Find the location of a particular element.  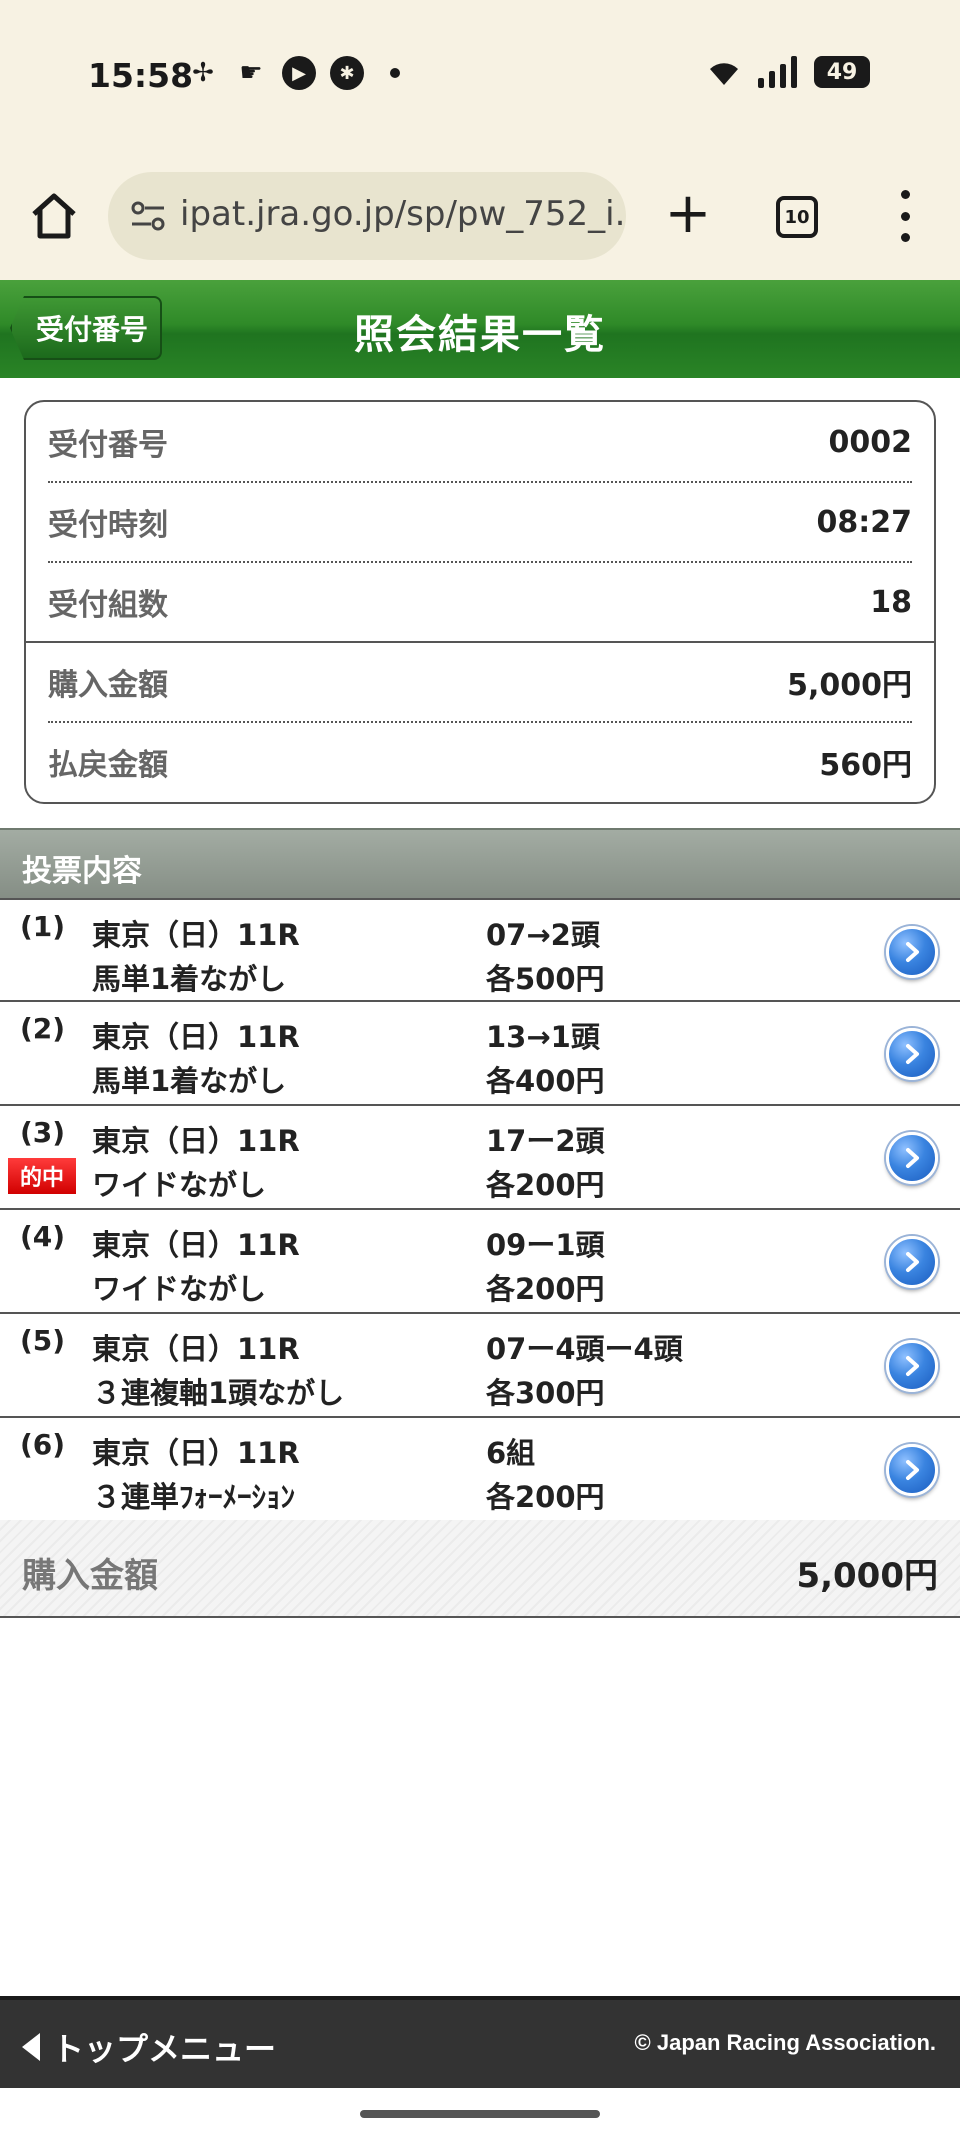

summary-value: 08:27 is located at coordinates (864, 522).